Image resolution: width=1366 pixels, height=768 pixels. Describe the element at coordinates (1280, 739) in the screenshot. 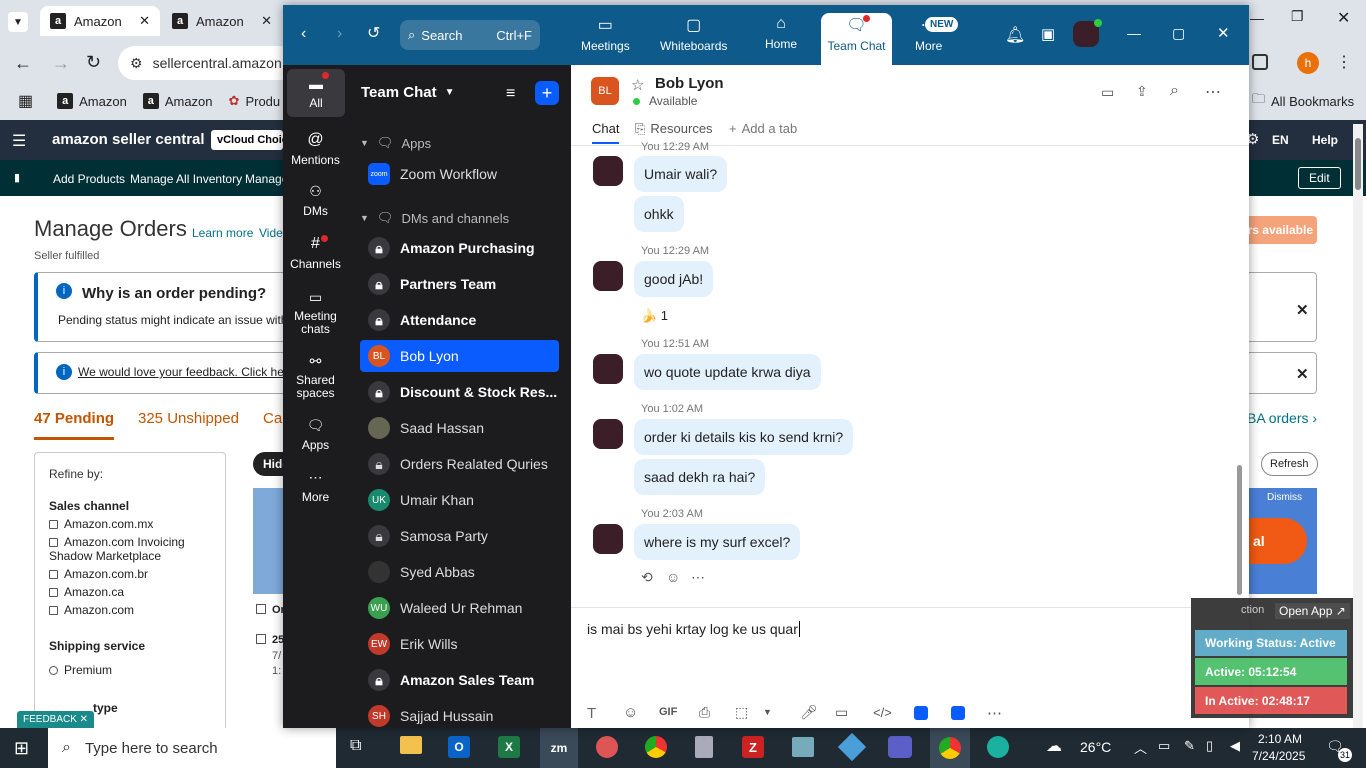

I see `clock-time: 2:10 AM` at that location.